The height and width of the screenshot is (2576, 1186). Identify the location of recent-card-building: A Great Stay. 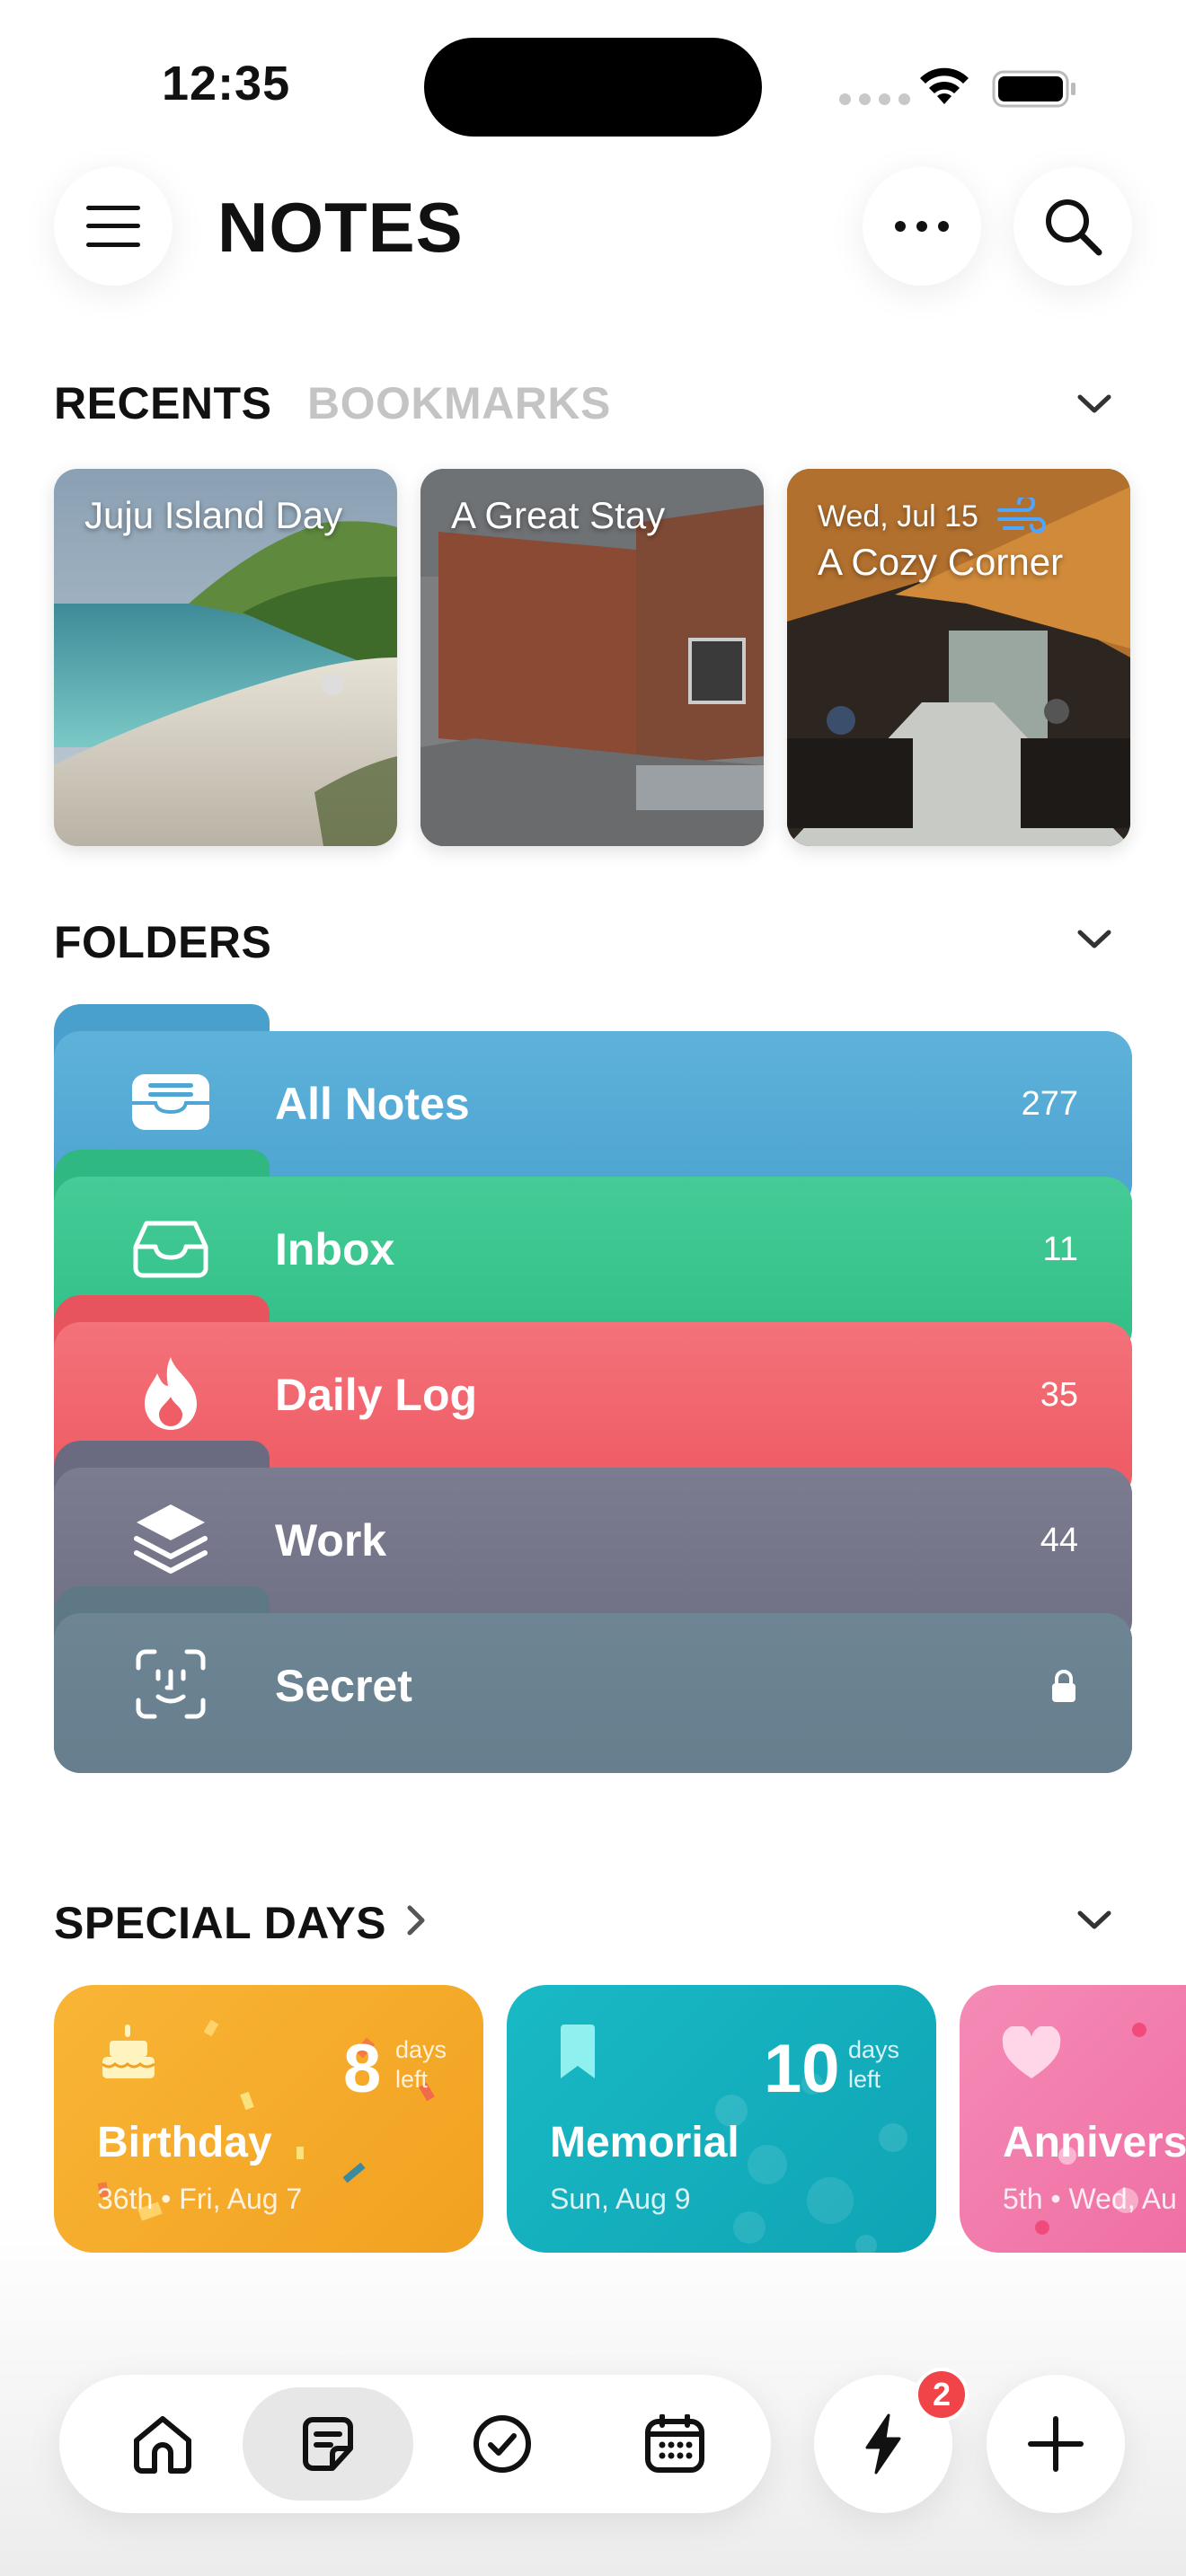
(592, 657).